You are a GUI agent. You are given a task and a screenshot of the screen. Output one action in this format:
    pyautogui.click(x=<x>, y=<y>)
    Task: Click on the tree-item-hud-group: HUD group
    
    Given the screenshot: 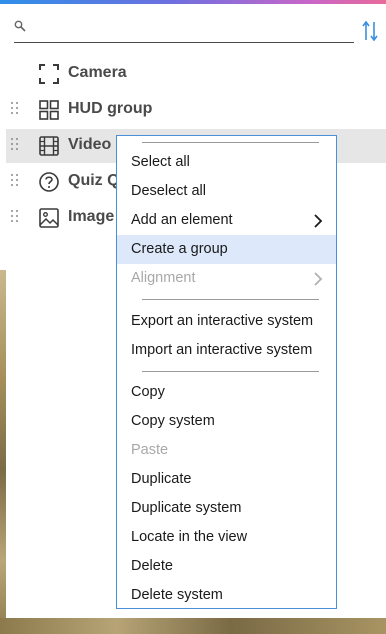 What is the action you would take?
    pyautogui.click(x=196, y=110)
    